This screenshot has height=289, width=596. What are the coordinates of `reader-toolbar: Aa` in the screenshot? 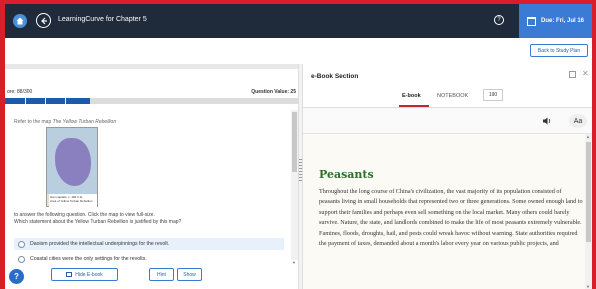 It's located at (447, 121).